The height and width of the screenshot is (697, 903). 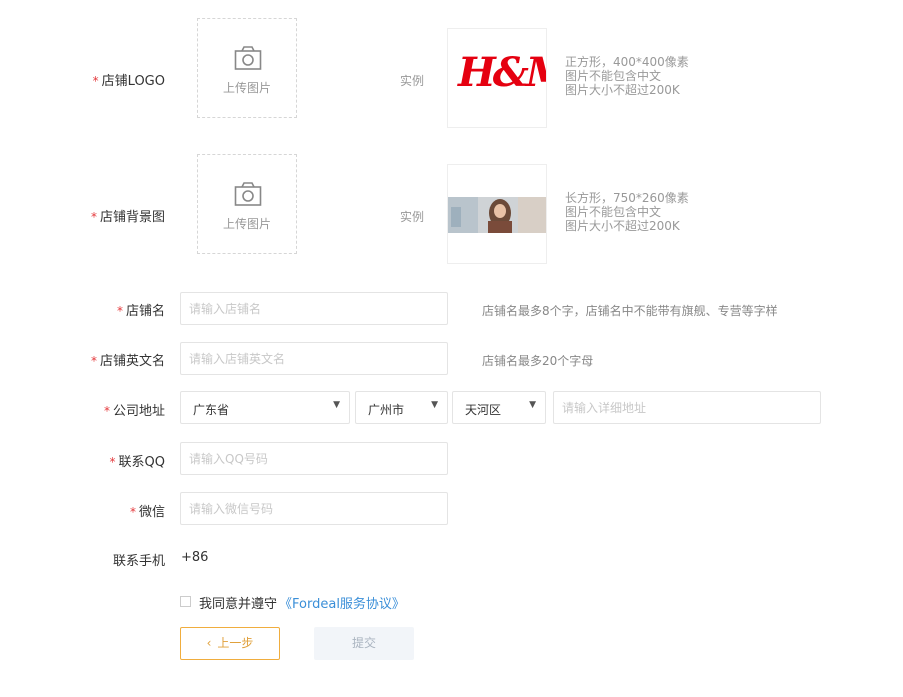 I want to click on store-english-name-input, so click(x=314, y=358).